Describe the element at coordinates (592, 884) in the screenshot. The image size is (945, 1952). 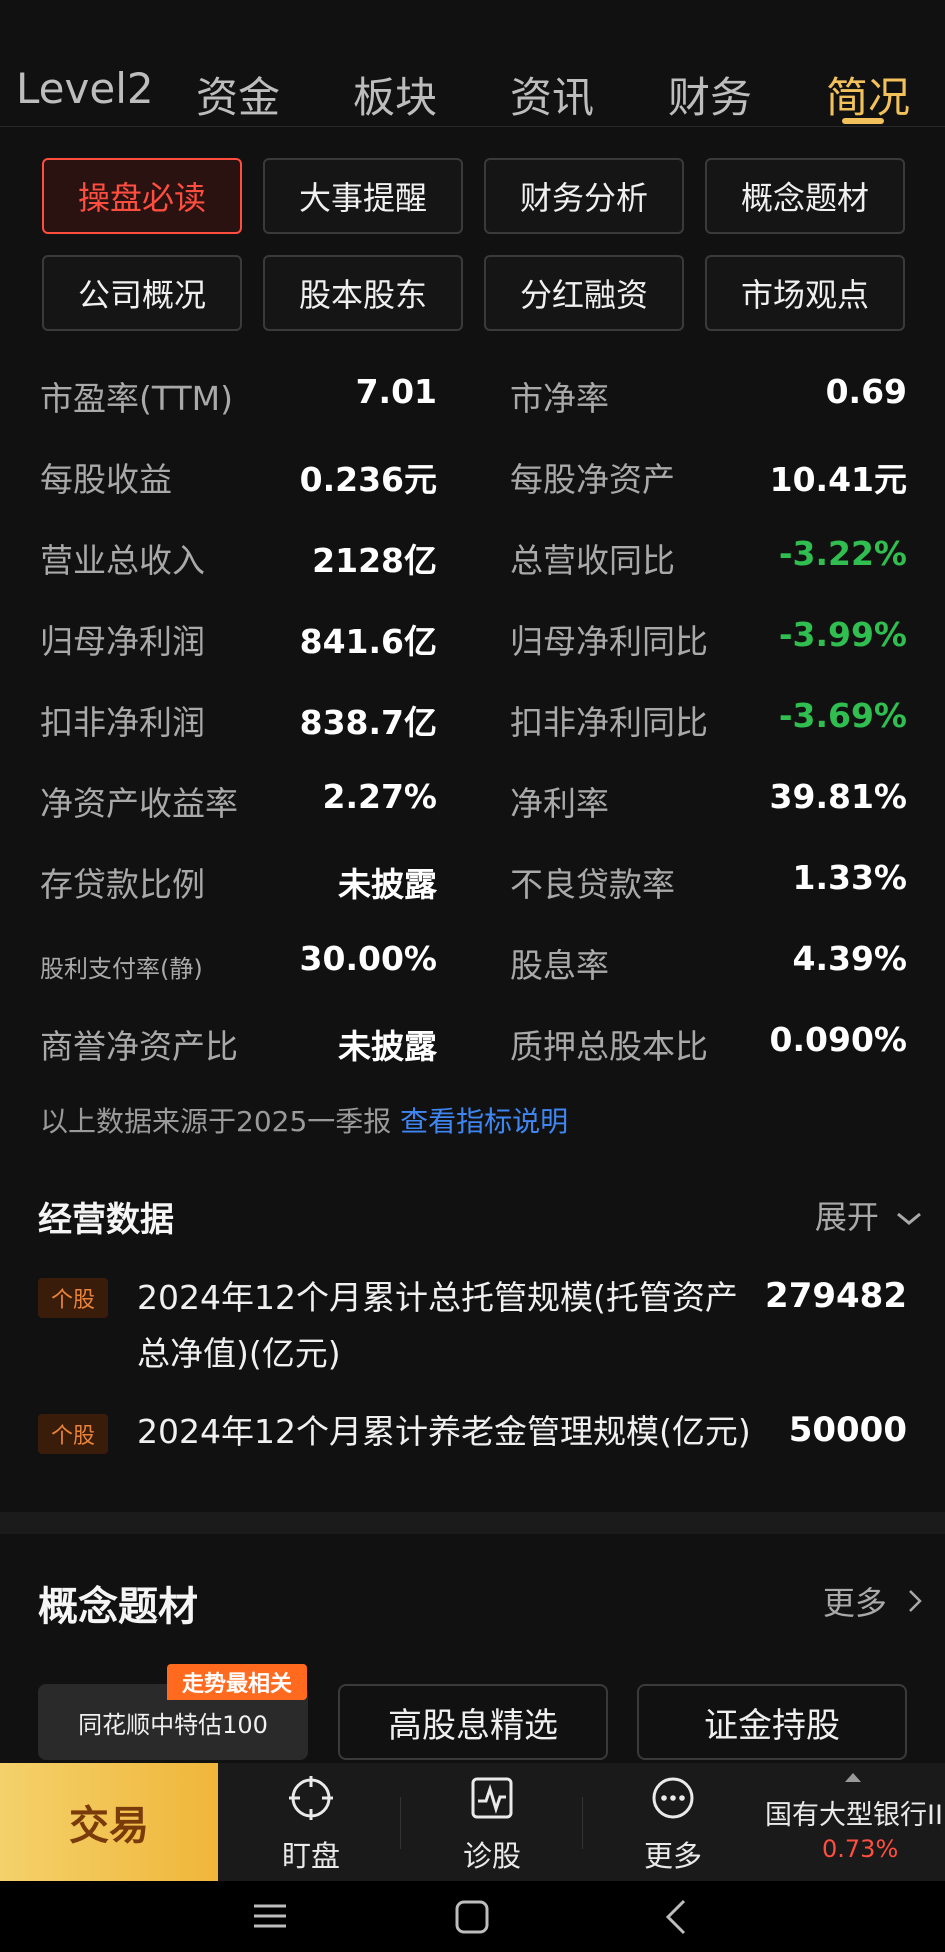
I see `metric-label: 不良贷款率` at that location.